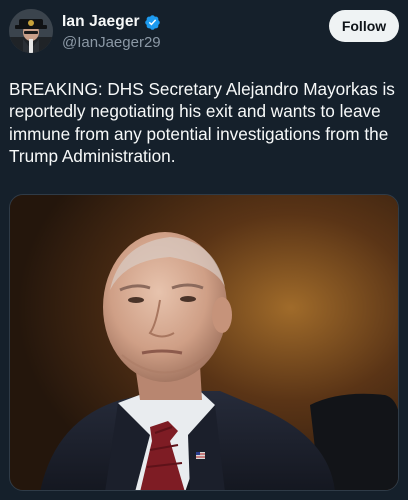 The image size is (408, 500). I want to click on author-display-name: Ian Jaeger, so click(101, 22).